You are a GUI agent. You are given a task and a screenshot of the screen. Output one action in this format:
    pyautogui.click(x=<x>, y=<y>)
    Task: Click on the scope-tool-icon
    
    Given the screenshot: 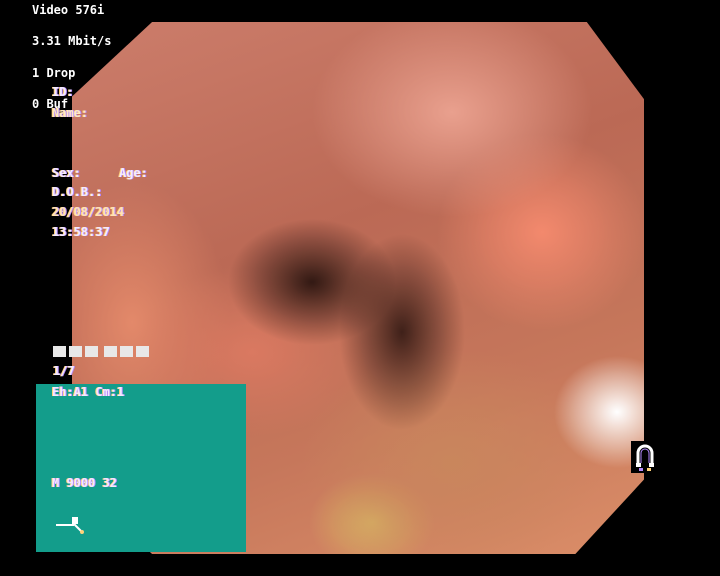 What is the action you would take?
    pyautogui.click(x=69, y=526)
    